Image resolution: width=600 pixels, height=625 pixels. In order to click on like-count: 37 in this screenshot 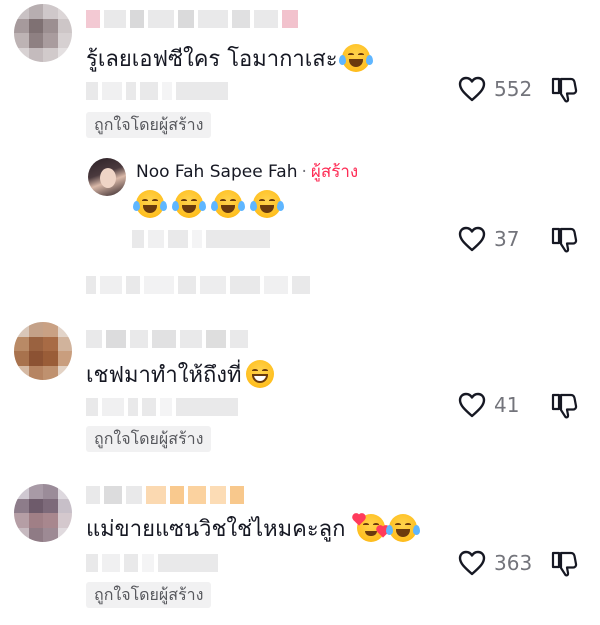, I will do `click(507, 239)`.